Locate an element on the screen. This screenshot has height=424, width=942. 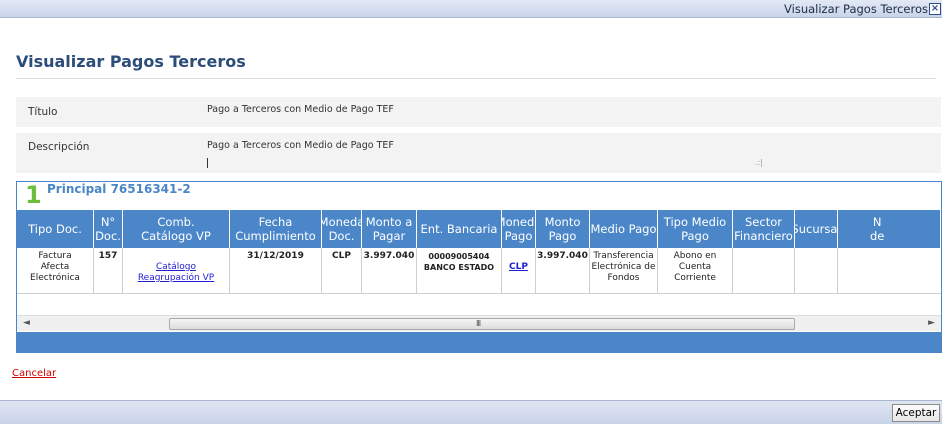
horizontal-scrollbar: ◄ III ► is located at coordinates (479, 323).